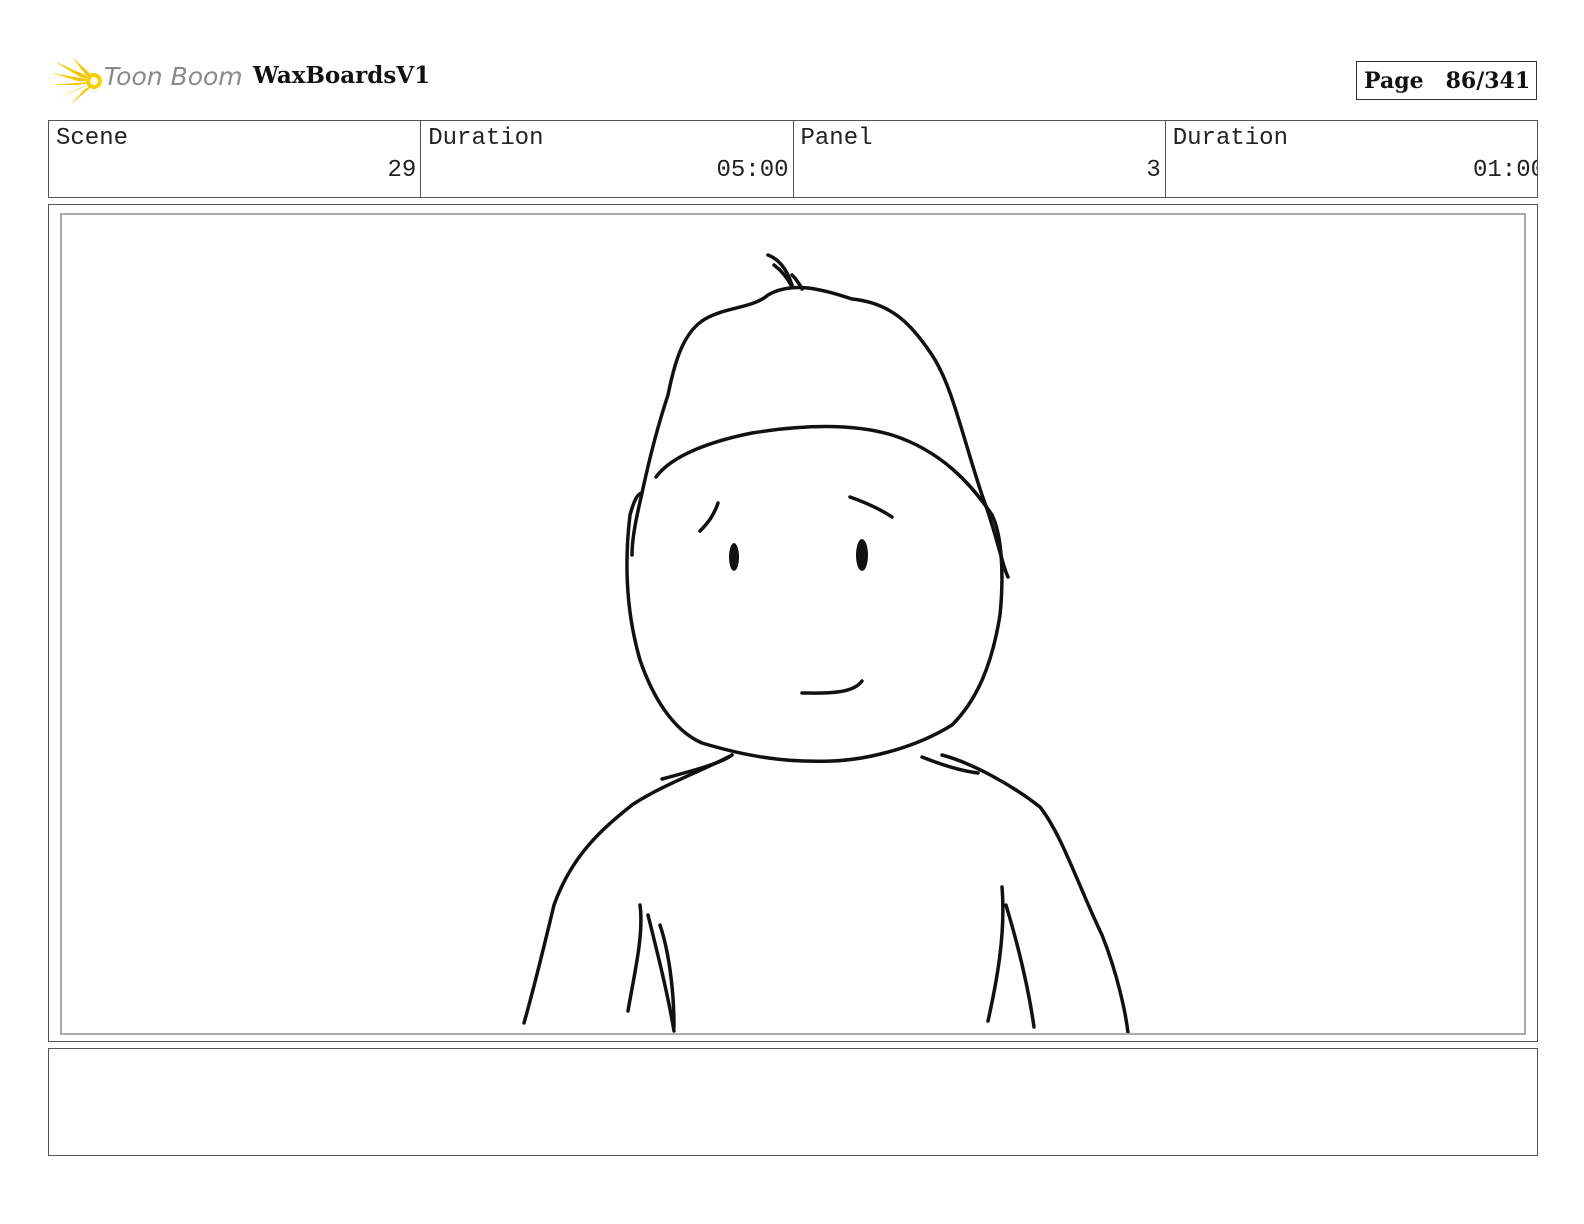 This screenshot has width=1584, height=1224. Describe the element at coordinates (1488, 80) in the screenshot. I see `page-number: 86/341` at that location.